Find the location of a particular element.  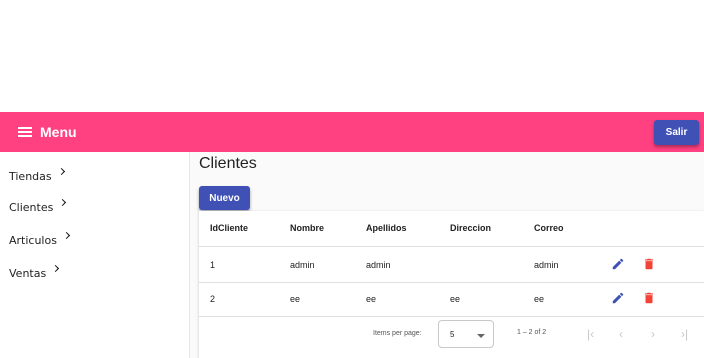

sidebar-item-ventas: Ventas is located at coordinates (34, 272).